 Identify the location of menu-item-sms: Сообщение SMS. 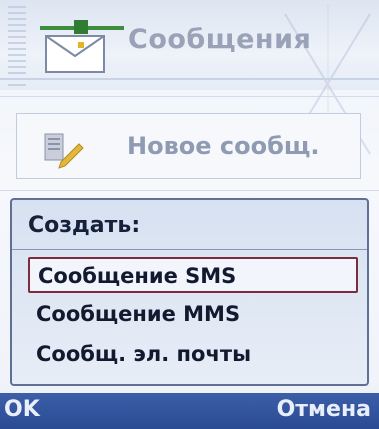
(193, 275).